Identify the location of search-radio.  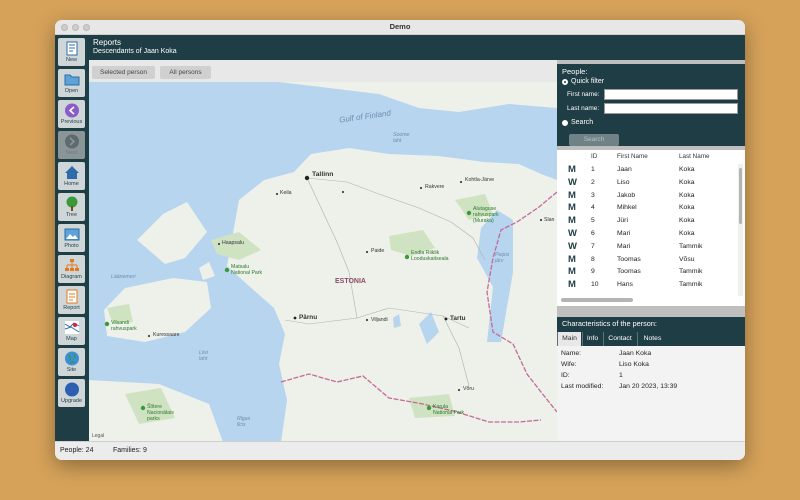
(565, 123).